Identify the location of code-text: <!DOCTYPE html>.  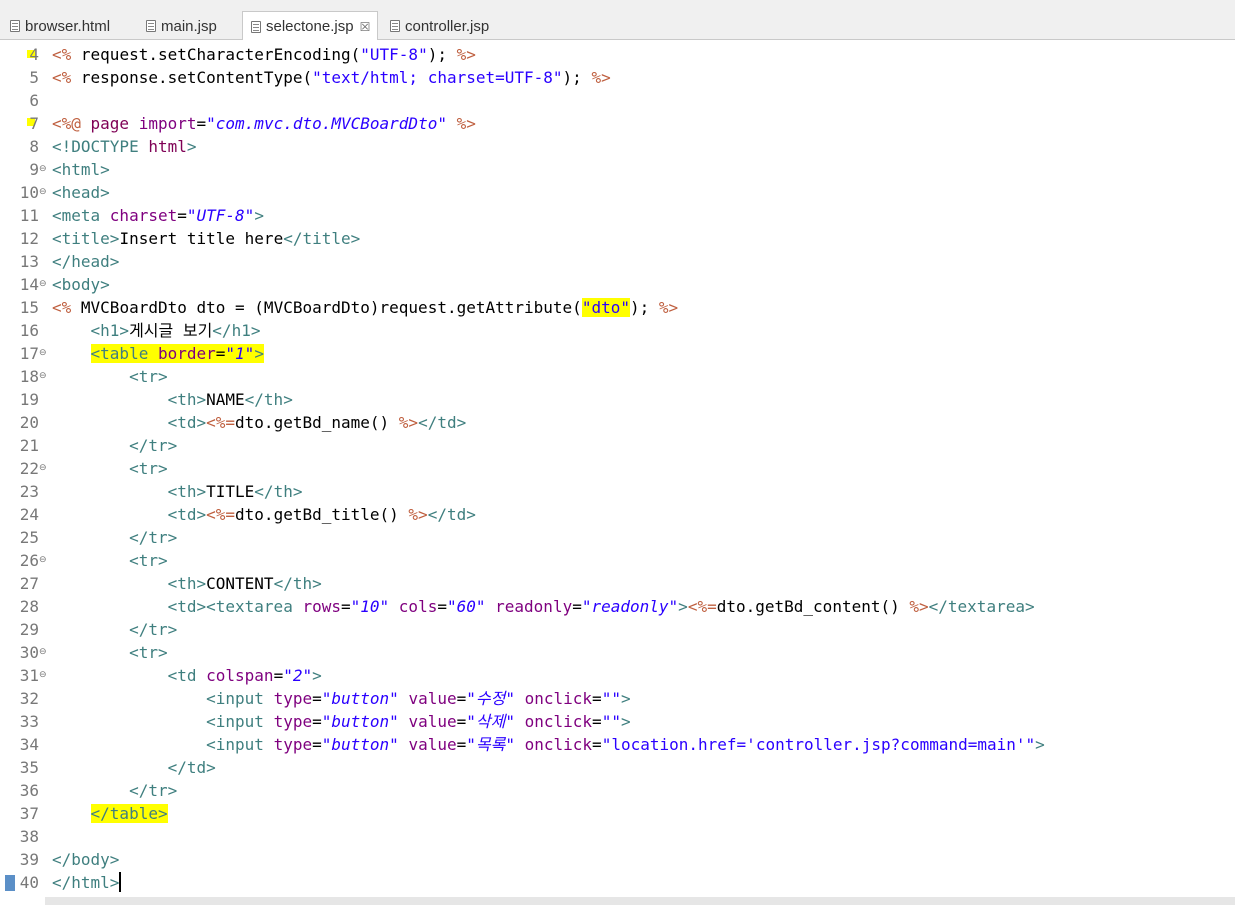
(124, 146).